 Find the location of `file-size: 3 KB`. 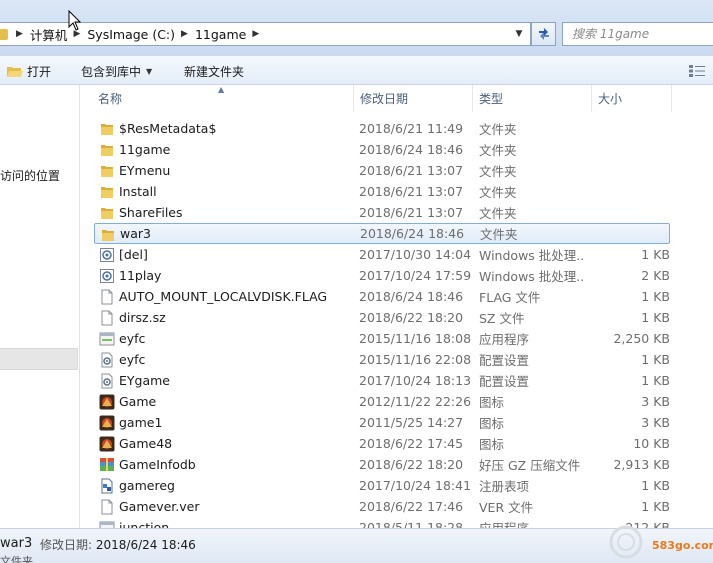

file-size: 3 KB is located at coordinates (655, 401).